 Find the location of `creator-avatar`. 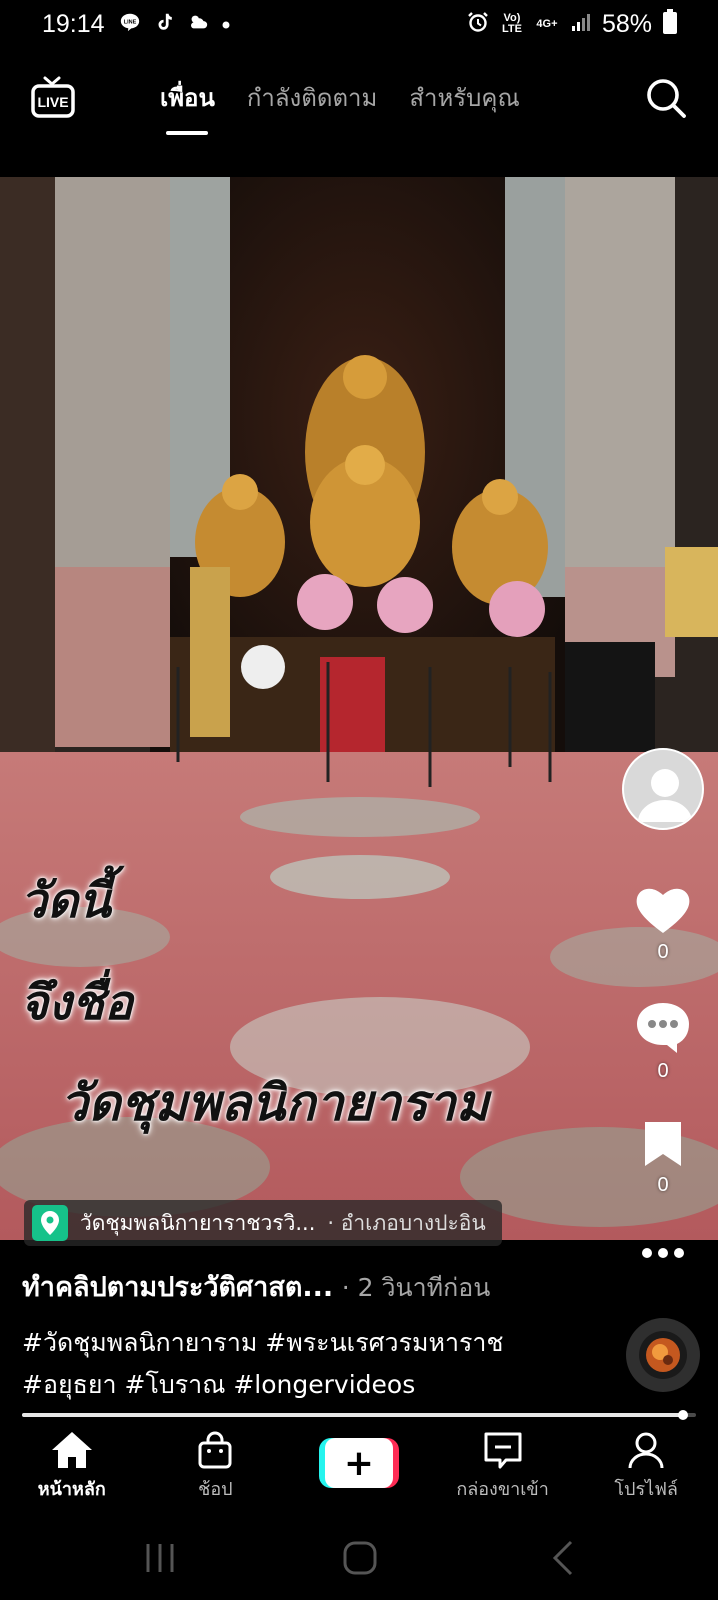

creator-avatar is located at coordinates (663, 789).